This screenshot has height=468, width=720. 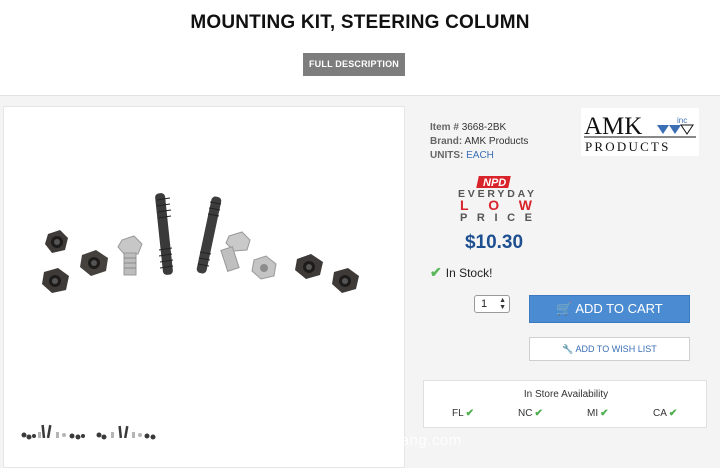 What do you see at coordinates (458, 413) in the screenshot?
I see `store-code: FL` at bounding box center [458, 413].